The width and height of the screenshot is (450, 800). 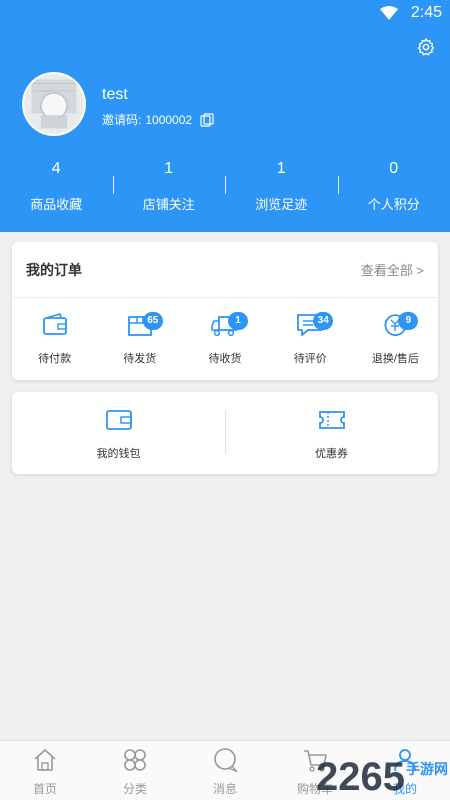 What do you see at coordinates (392, 269) in the screenshot?
I see `view-all-orders-link: 查看全部 >` at bounding box center [392, 269].